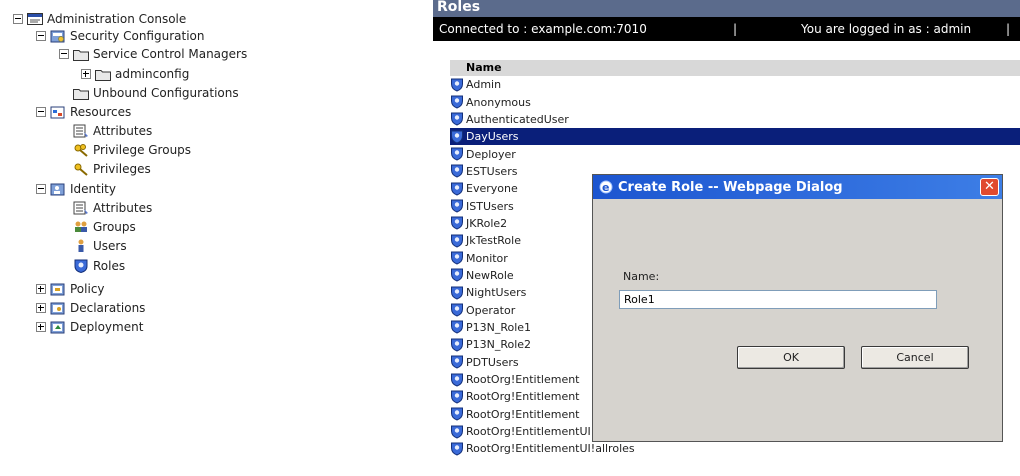  What do you see at coordinates (117, 19) in the screenshot?
I see `tree-item-label: Administration Console` at bounding box center [117, 19].